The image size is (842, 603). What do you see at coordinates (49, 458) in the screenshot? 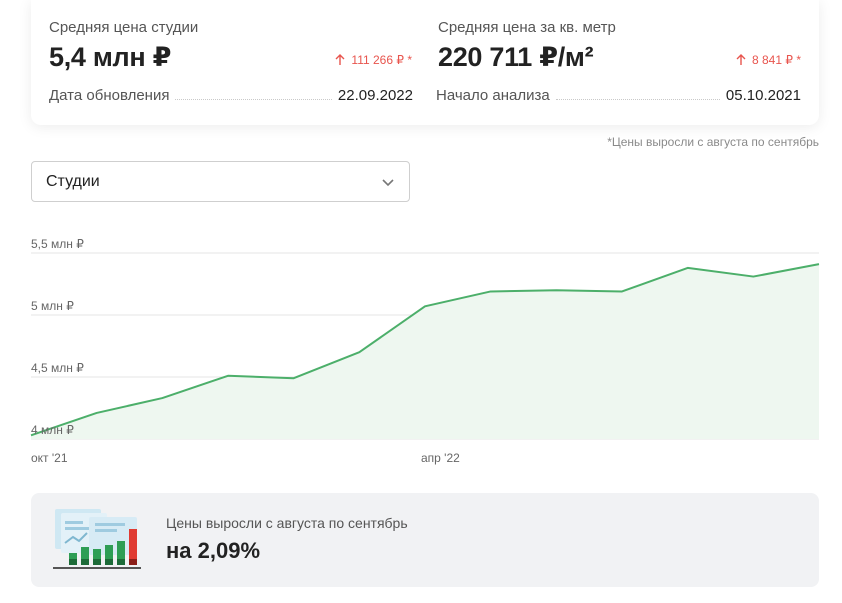
I see `x-tick-label: окт '21` at bounding box center [49, 458].